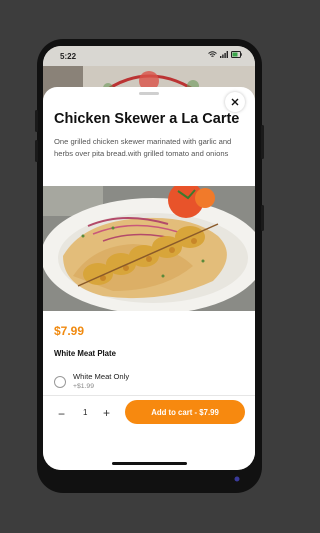 The height and width of the screenshot is (533, 320). Describe the element at coordinates (68, 56) in the screenshot. I see `status-time: 5:22` at that location.